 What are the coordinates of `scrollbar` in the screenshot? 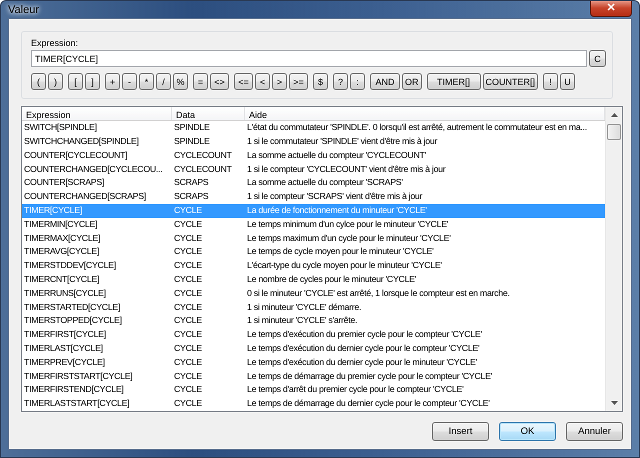 It's located at (613, 259).